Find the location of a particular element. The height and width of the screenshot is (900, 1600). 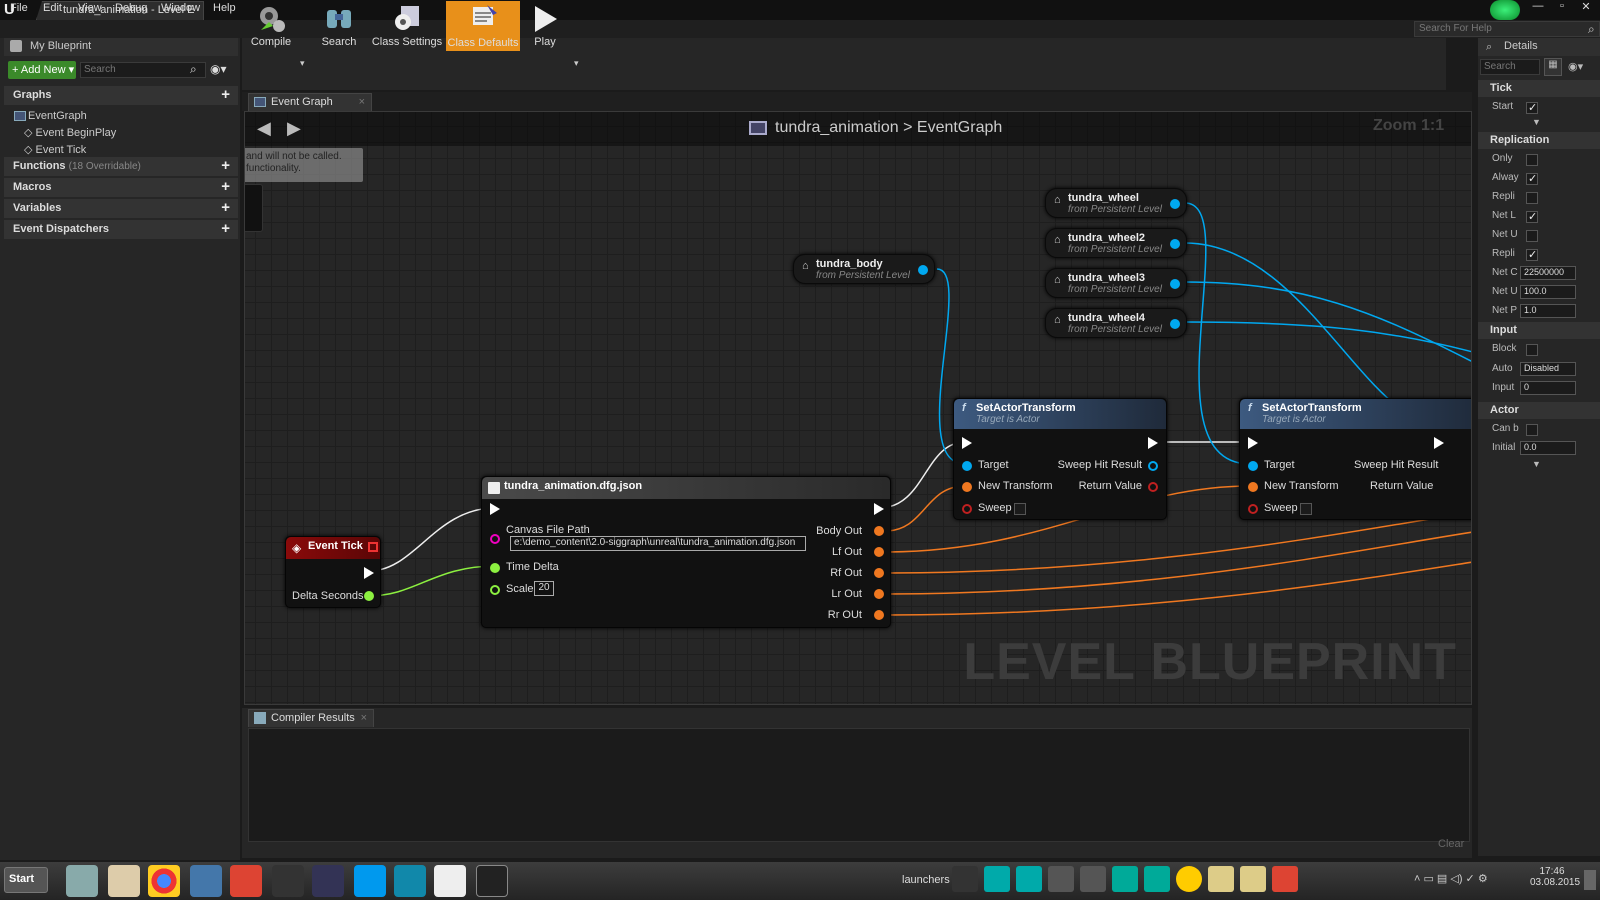

getter-tundra-wheel4: ⌂ tundra_wheel4 from Persistent Level is located at coordinates (1116, 323).